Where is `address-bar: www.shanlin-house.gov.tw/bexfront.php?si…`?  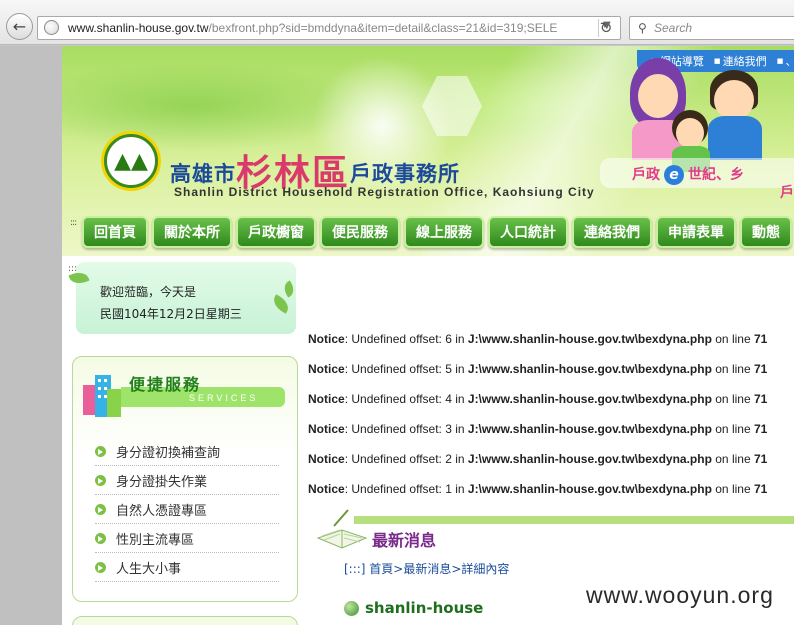 address-bar: www.shanlin-house.gov.tw/bexfront.php?si… is located at coordinates (329, 28).